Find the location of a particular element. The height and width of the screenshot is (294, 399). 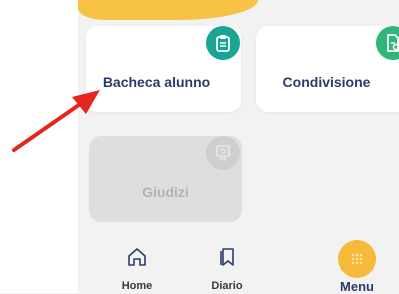

card-giudizi-label: Giudizi is located at coordinates (165, 192).